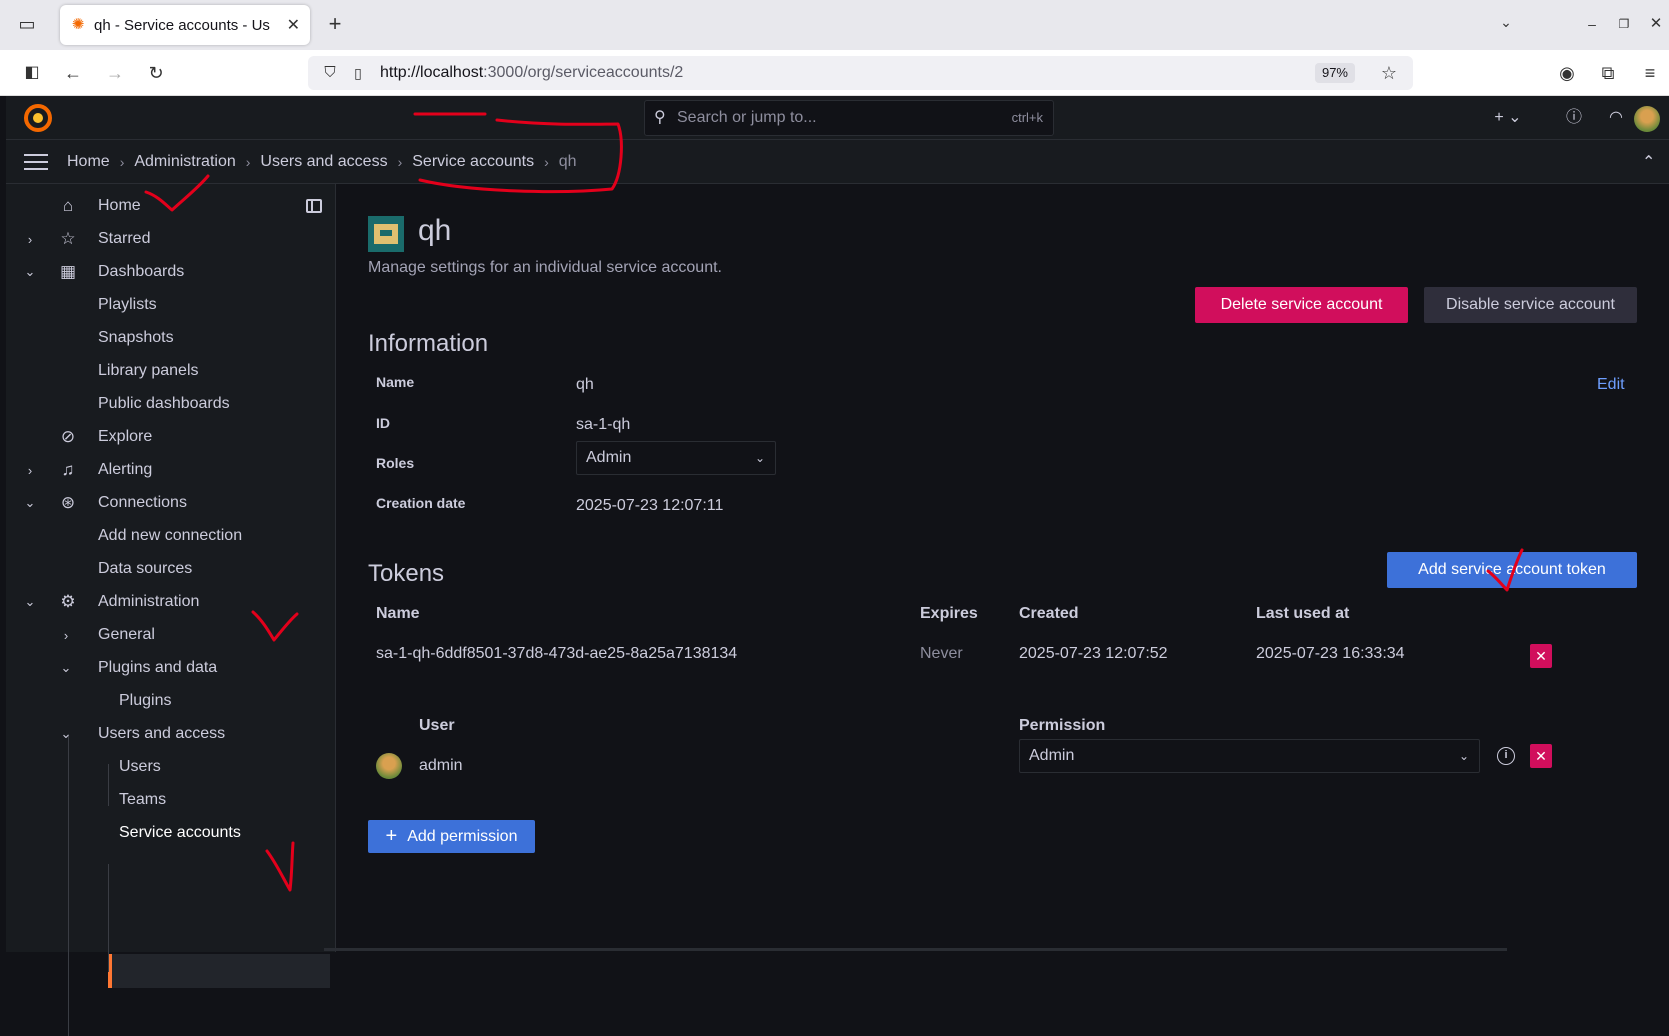 Image resolution: width=1669 pixels, height=1036 pixels. I want to click on sidebar-item-plugins-and-data: ⌄ Plugins and data, so click(139, 668).